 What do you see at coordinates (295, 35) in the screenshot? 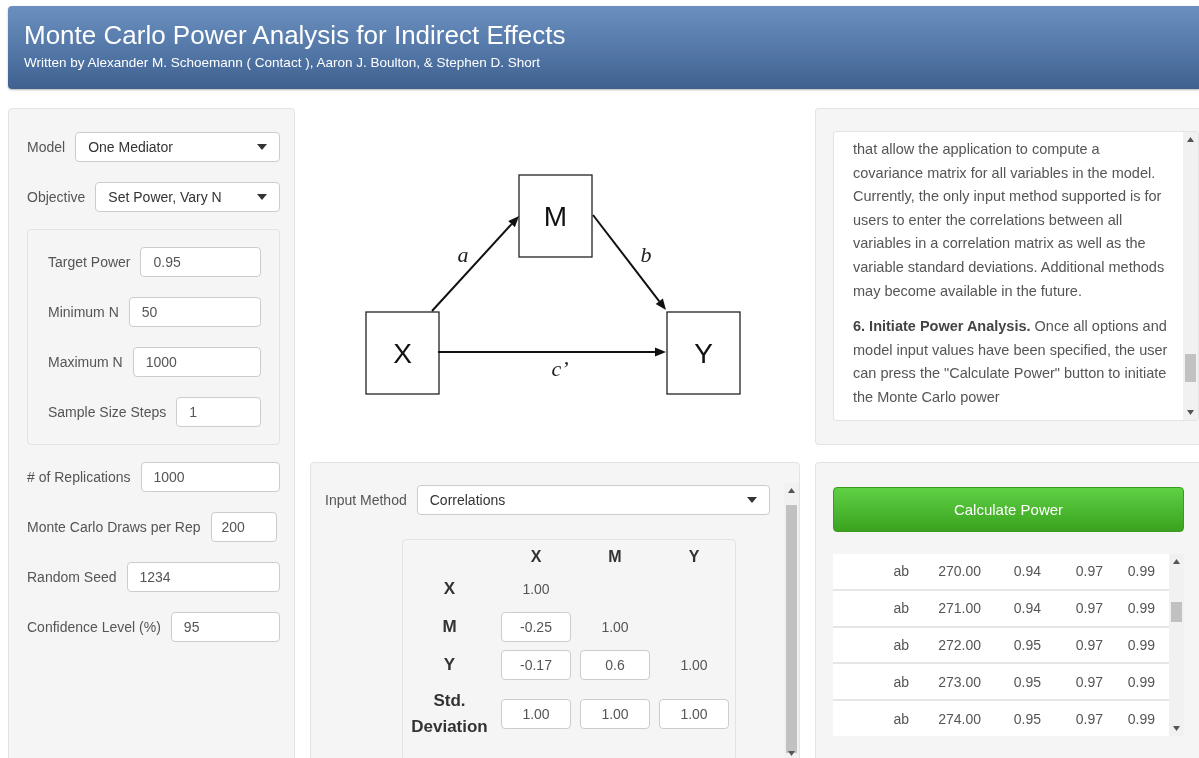
I see `page-title: Monte Carlo Power Analysis for Indirect Effects` at bounding box center [295, 35].